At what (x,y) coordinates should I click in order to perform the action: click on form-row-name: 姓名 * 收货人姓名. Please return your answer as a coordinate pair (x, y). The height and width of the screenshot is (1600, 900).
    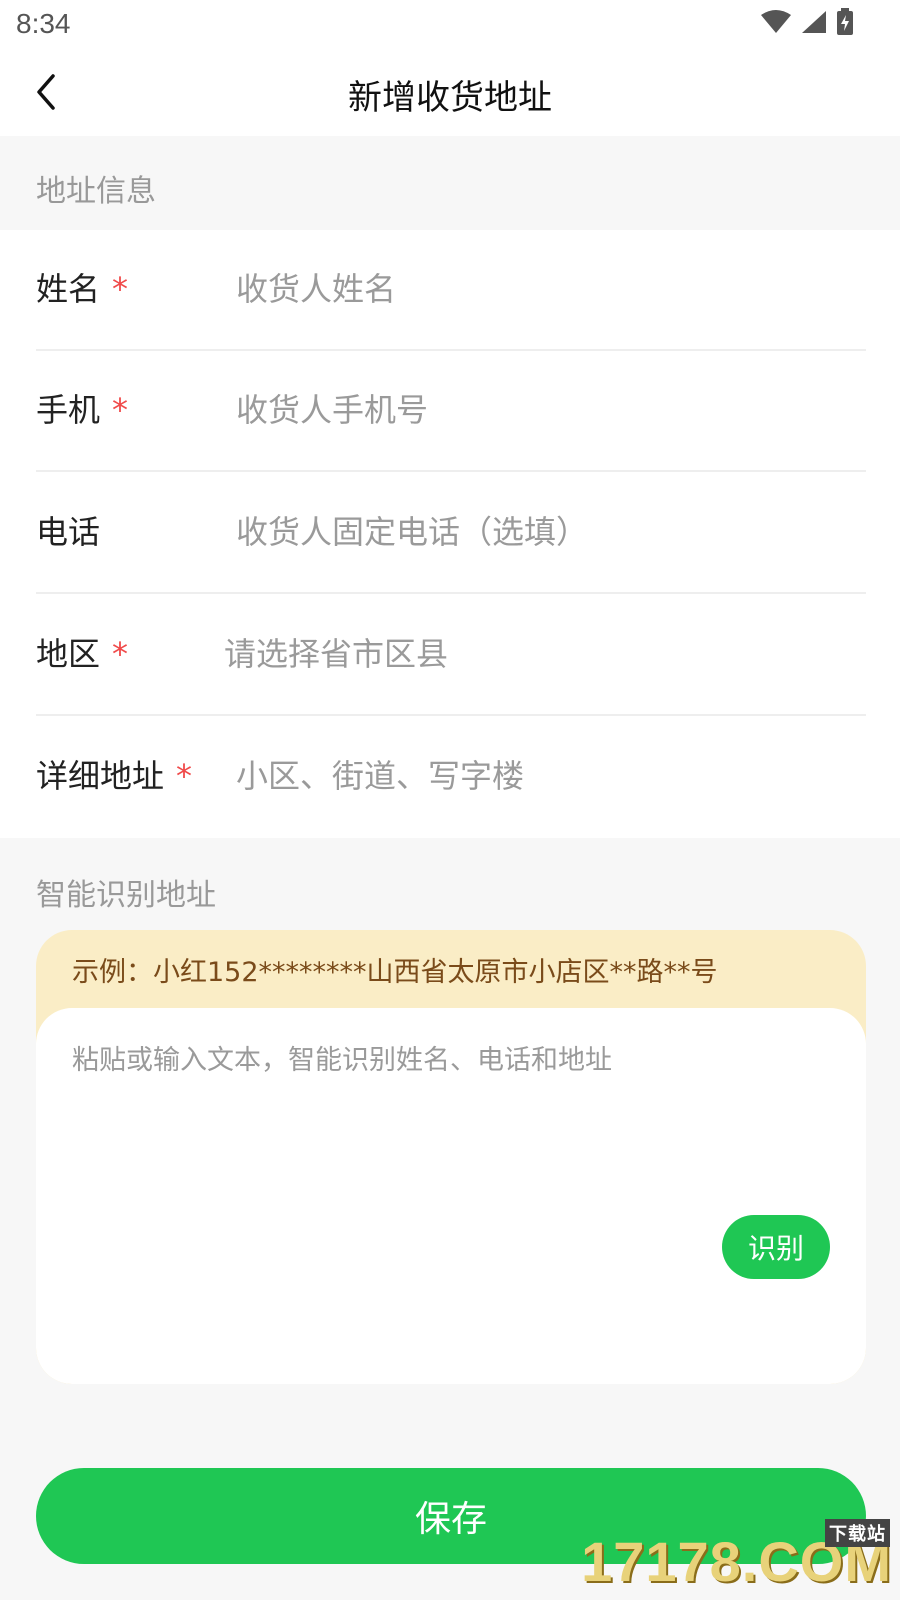
    Looking at the image, I should click on (451, 290).